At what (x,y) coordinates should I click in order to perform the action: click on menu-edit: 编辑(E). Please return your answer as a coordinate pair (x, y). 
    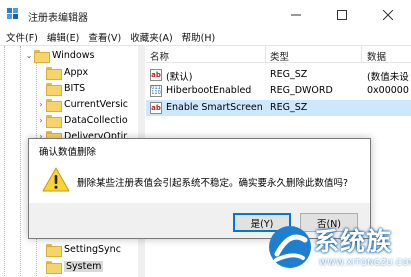
    Looking at the image, I should click on (63, 37).